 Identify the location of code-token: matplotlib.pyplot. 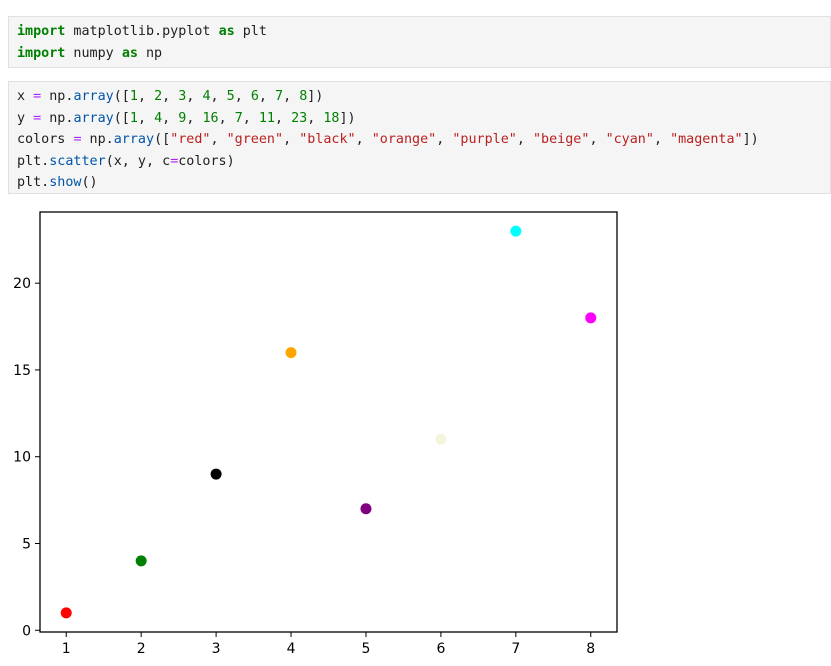
(142, 31).